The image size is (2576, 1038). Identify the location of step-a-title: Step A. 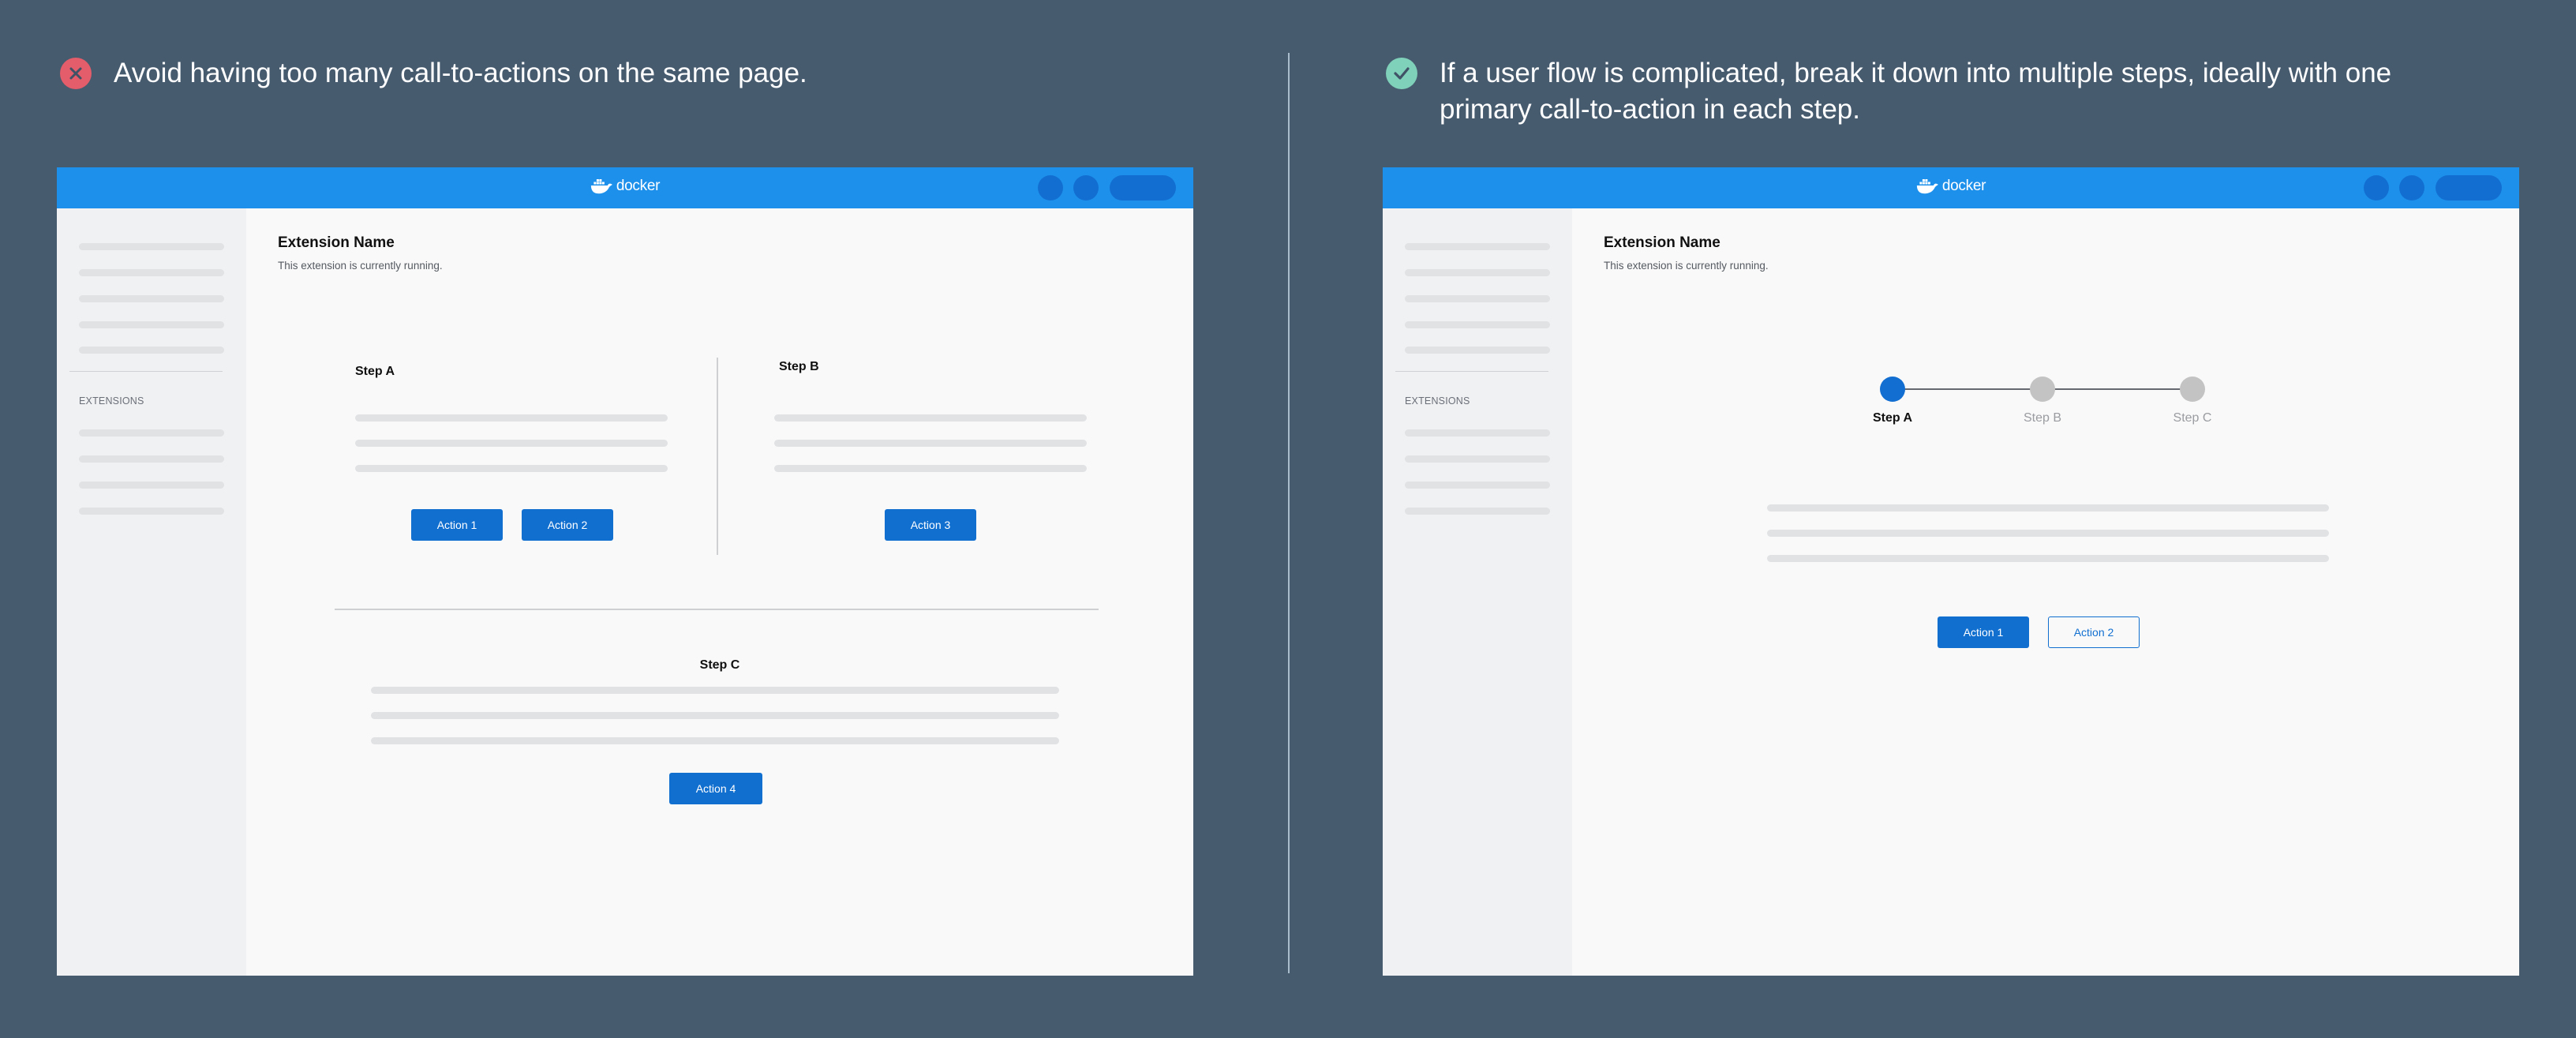
(375, 372).